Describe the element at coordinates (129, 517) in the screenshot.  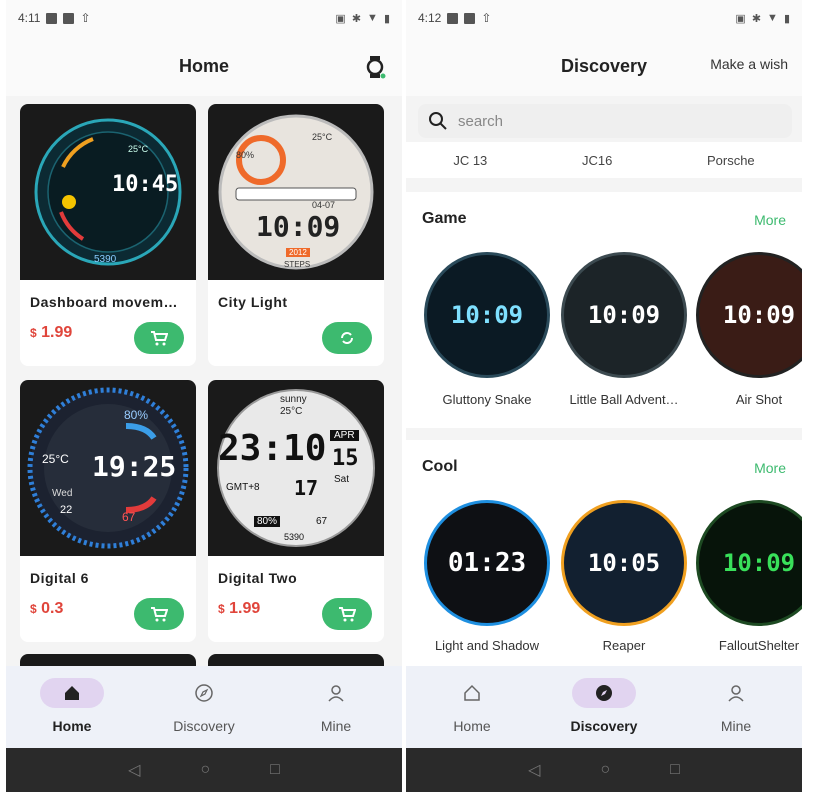
I see `face-heart-rate: 67` at that location.